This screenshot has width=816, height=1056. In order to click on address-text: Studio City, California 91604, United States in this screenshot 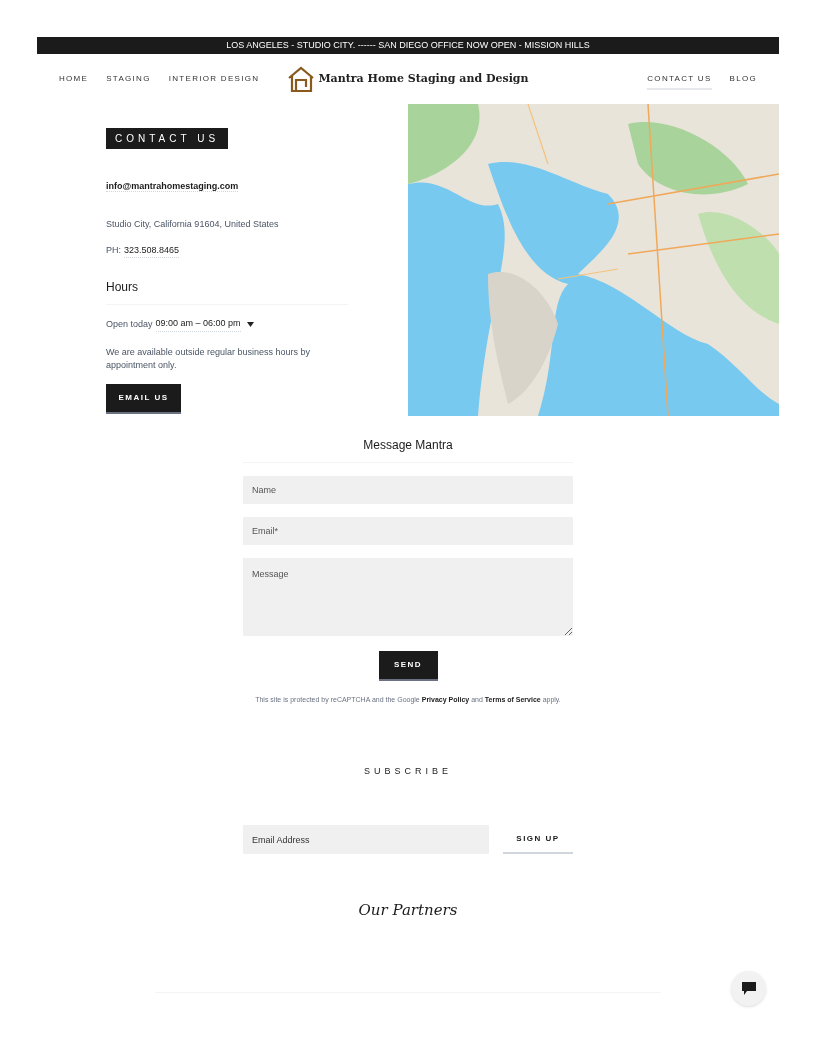, I will do `click(193, 224)`.